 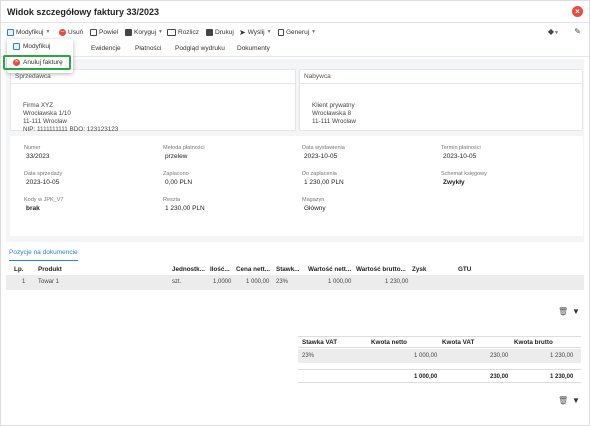 What do you see at coordinates (38, 156) in the screenshot?
I see `number-value: 33/2023` at bounding box center [38, 156].